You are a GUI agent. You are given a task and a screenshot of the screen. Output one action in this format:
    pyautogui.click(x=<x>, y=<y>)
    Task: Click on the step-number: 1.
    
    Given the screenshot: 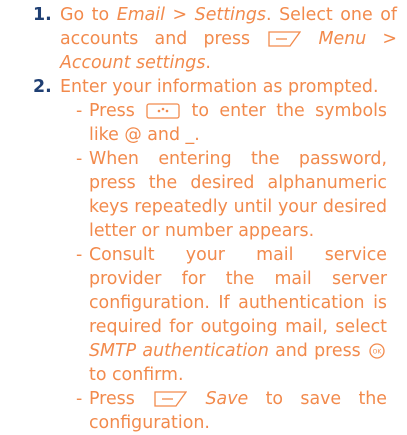 What is the action you would take?
    pyautogui.click(x=42, y=15)
    